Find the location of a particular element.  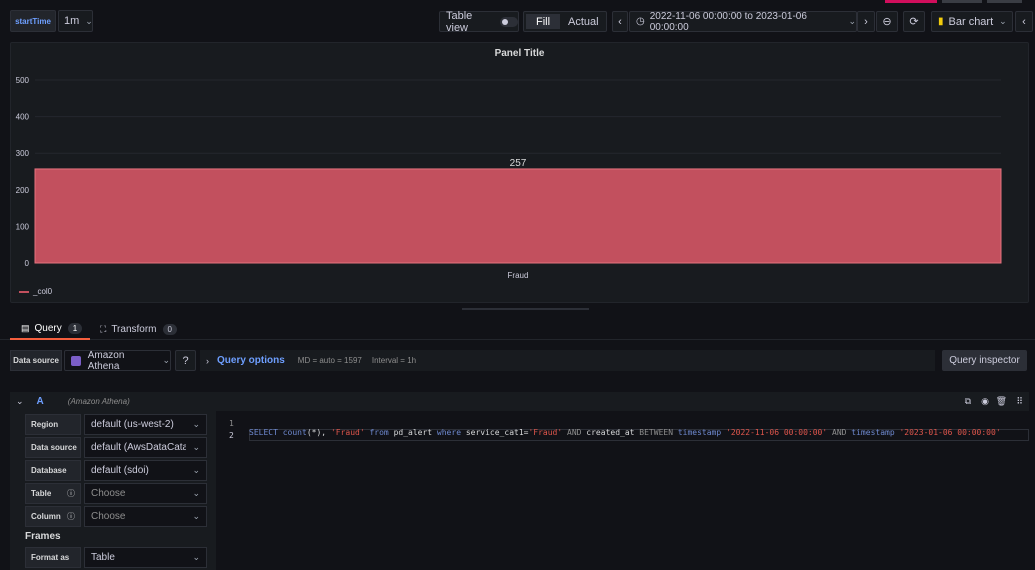

datasource-help-button: ? is located at coordinates (185, 360).